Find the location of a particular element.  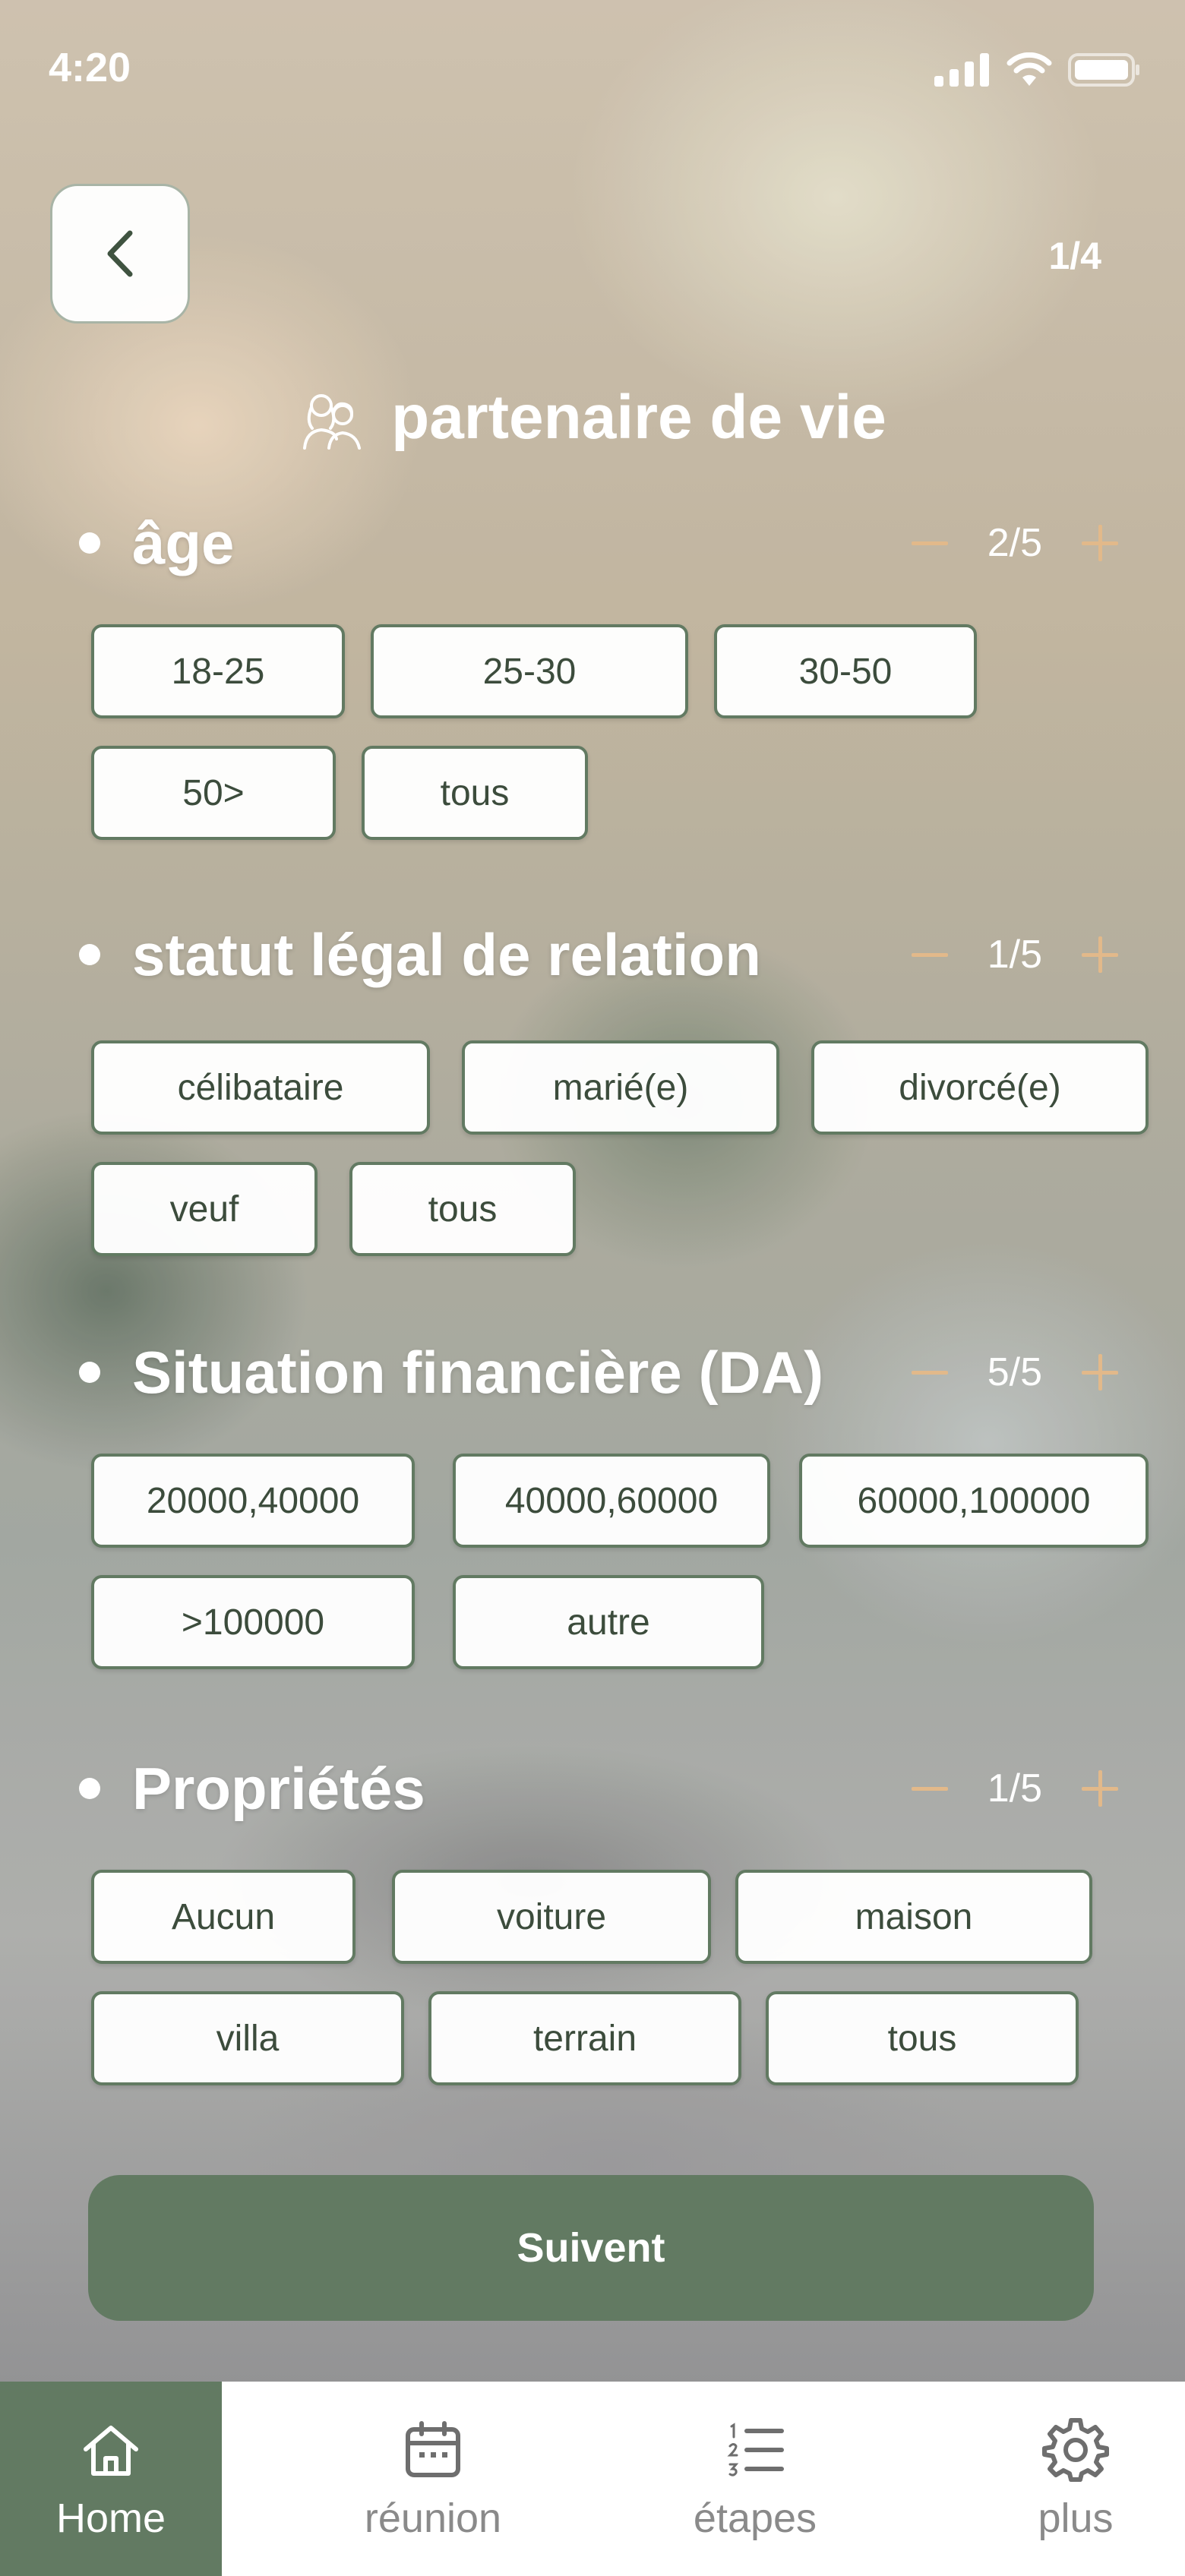

legal-status-stepper: 1/5 is located at coordinates (1015, 954).